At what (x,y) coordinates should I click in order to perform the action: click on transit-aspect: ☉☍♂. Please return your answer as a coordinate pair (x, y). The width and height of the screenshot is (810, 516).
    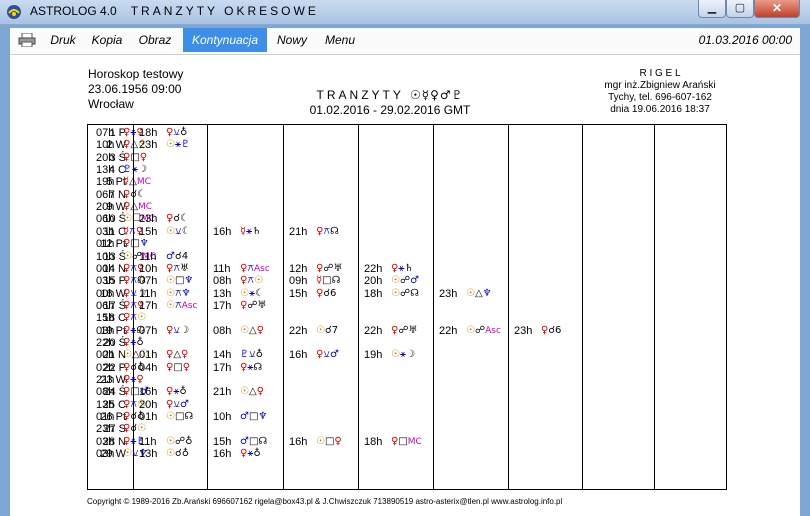
    Looking at the image, I should click on (405, 281).